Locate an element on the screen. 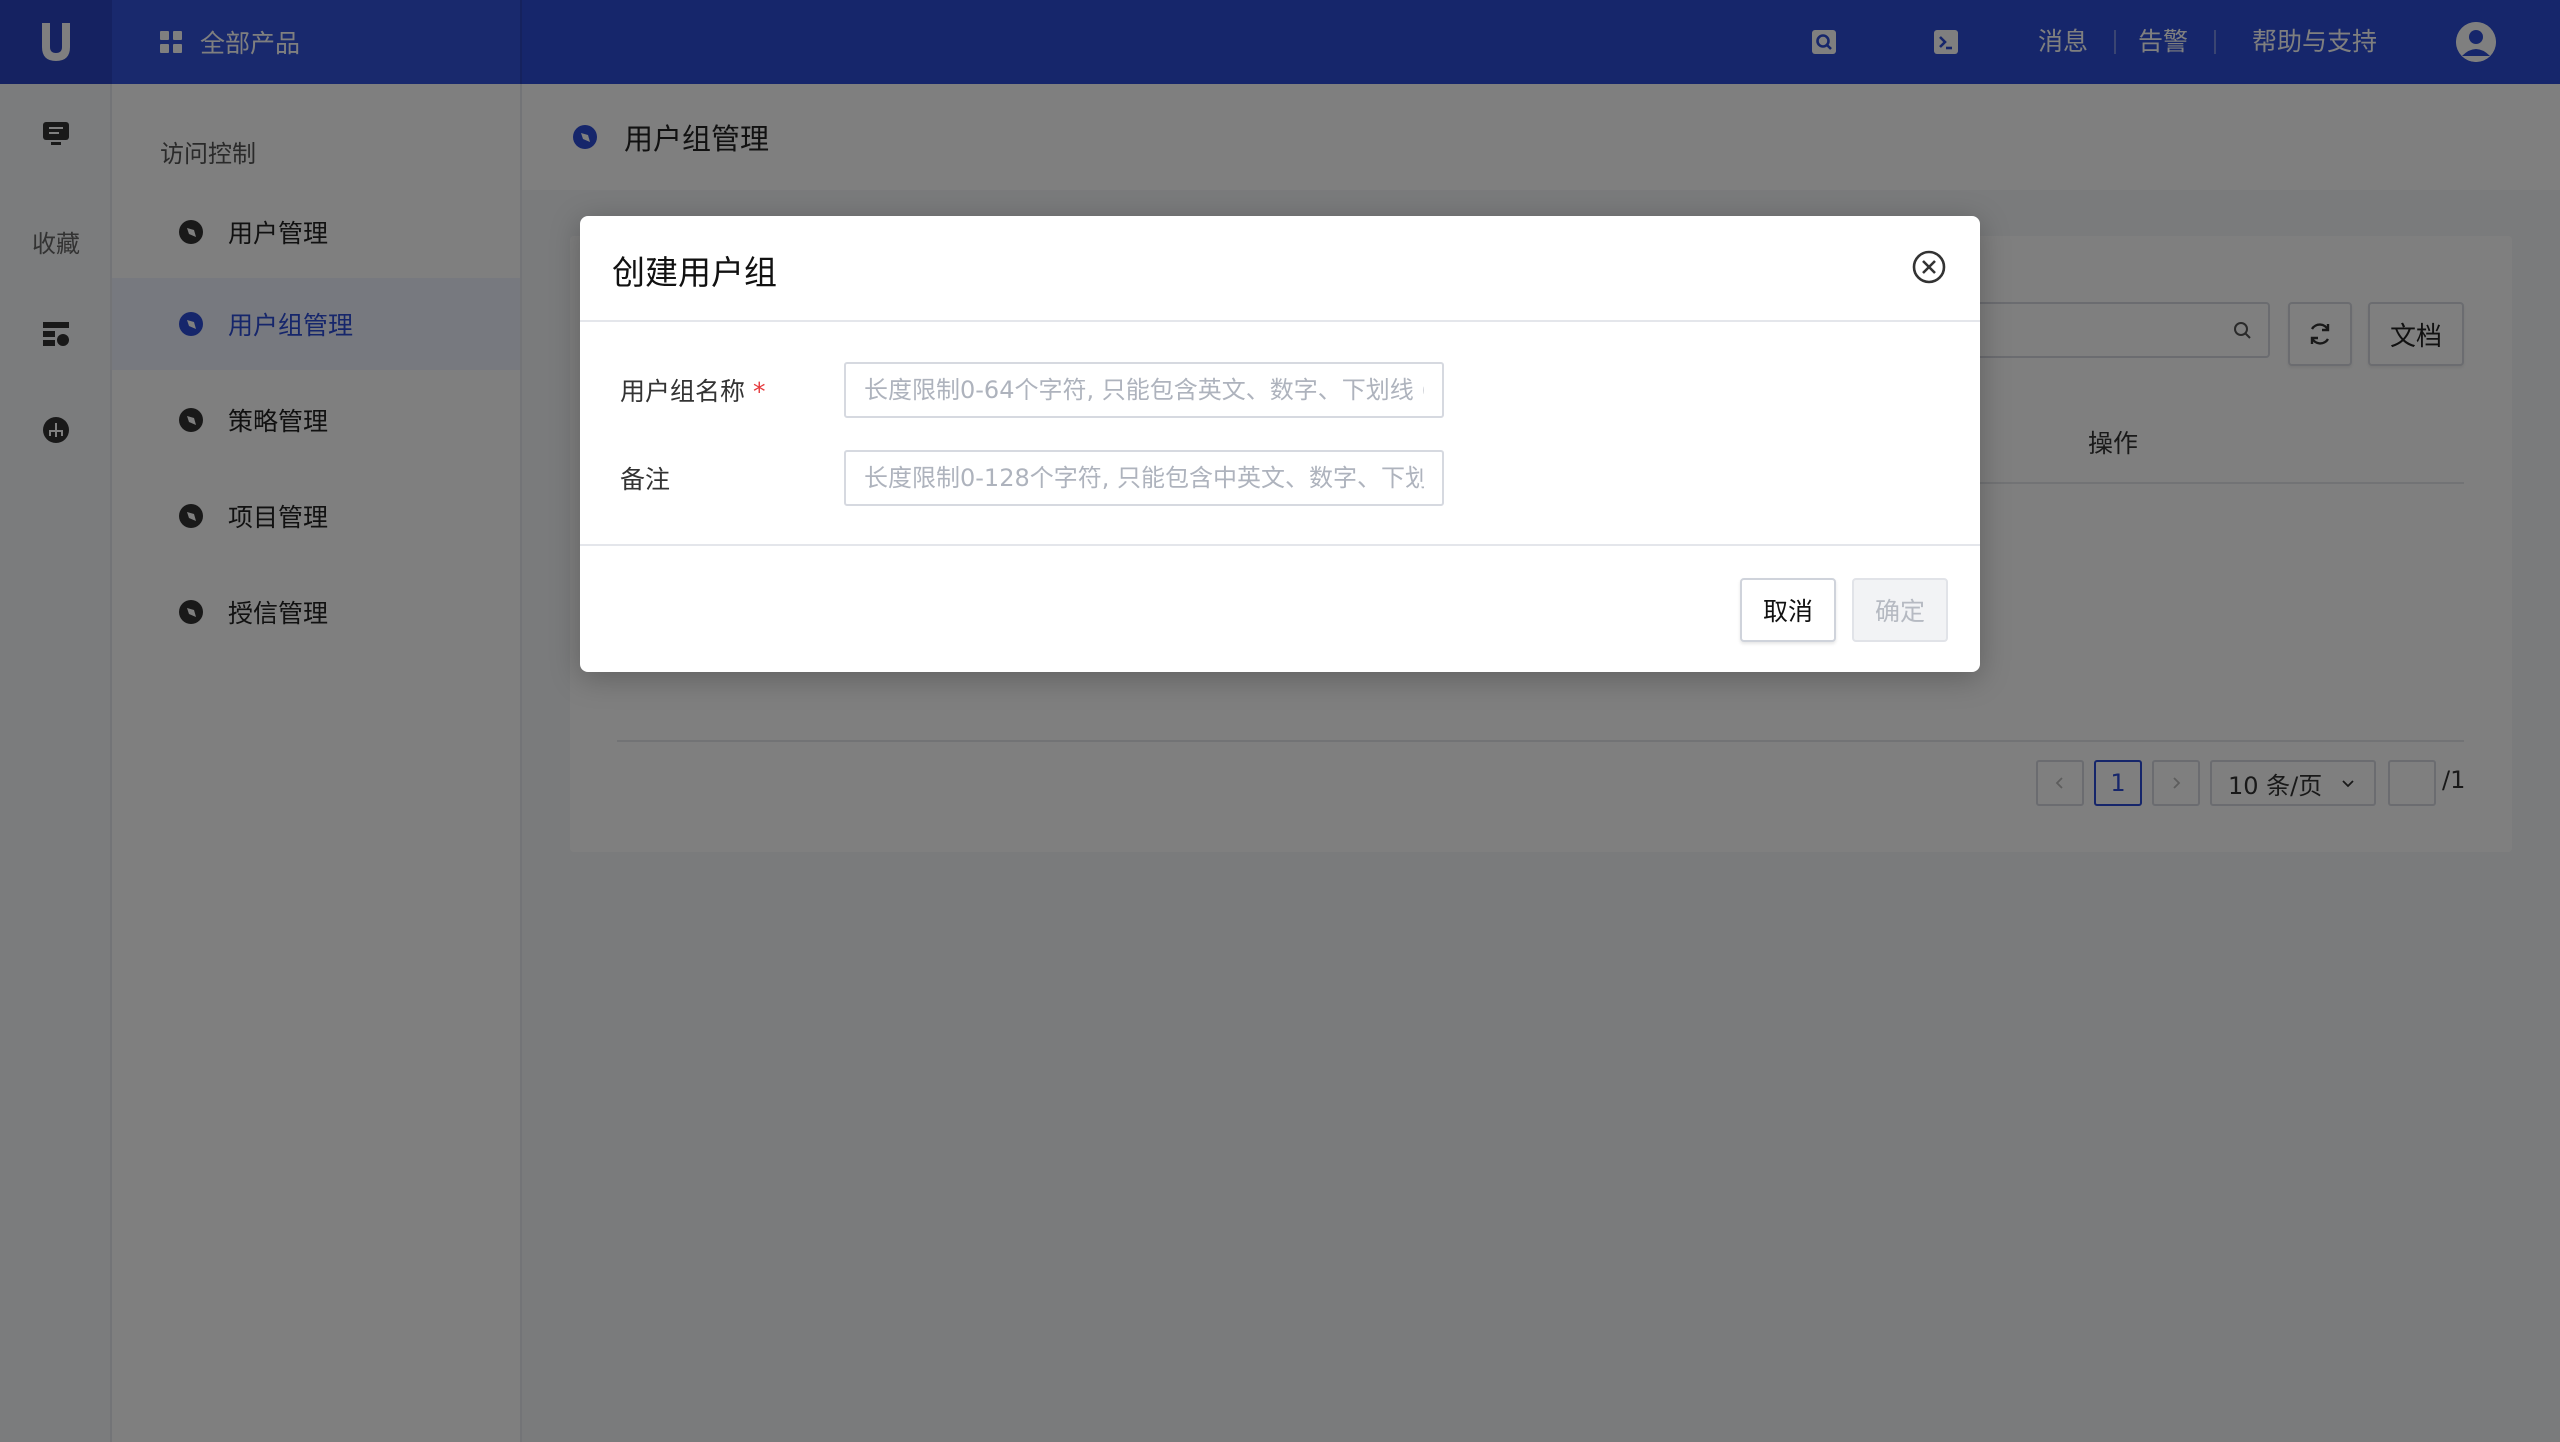  remark-label: 备注 is located at coordinates (645, 479).